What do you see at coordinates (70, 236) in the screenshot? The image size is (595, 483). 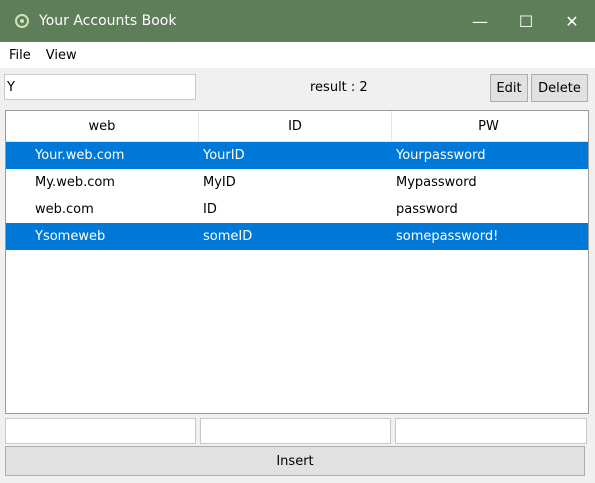 I see `cell-web: Ysomeweb` at bounding box center [70, 236].